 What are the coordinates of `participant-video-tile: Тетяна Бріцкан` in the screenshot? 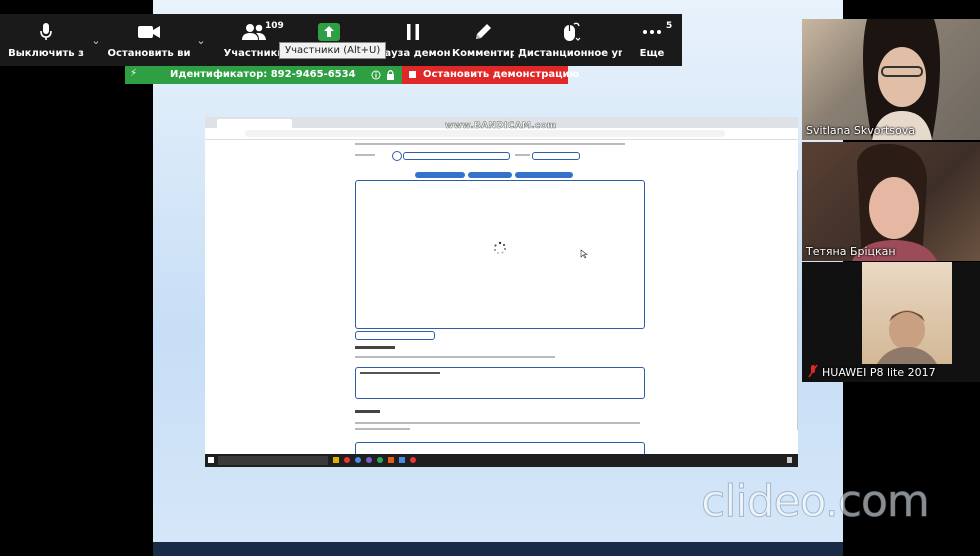 It's located at (891, 201).